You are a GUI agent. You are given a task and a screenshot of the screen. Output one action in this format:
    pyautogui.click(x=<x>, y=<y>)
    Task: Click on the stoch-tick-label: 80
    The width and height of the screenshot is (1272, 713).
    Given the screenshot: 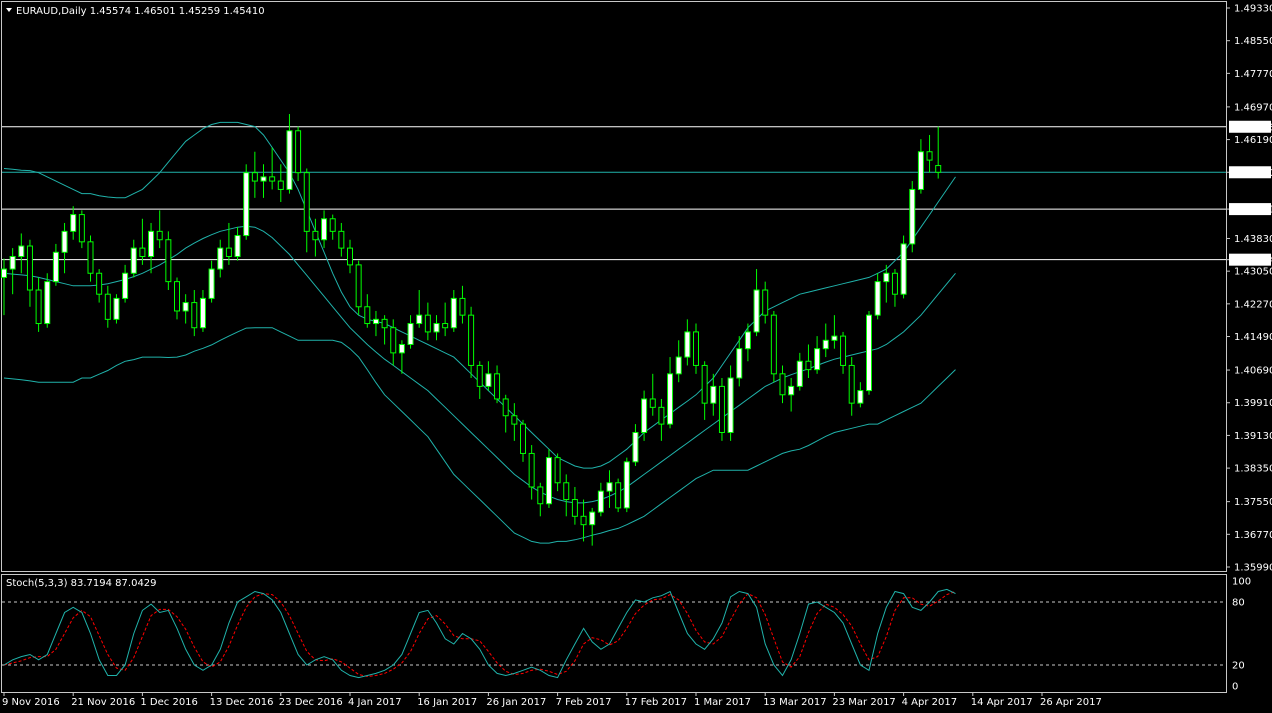 What is the action you would take?
    pyautogui.click(x=1238, y=603)
    